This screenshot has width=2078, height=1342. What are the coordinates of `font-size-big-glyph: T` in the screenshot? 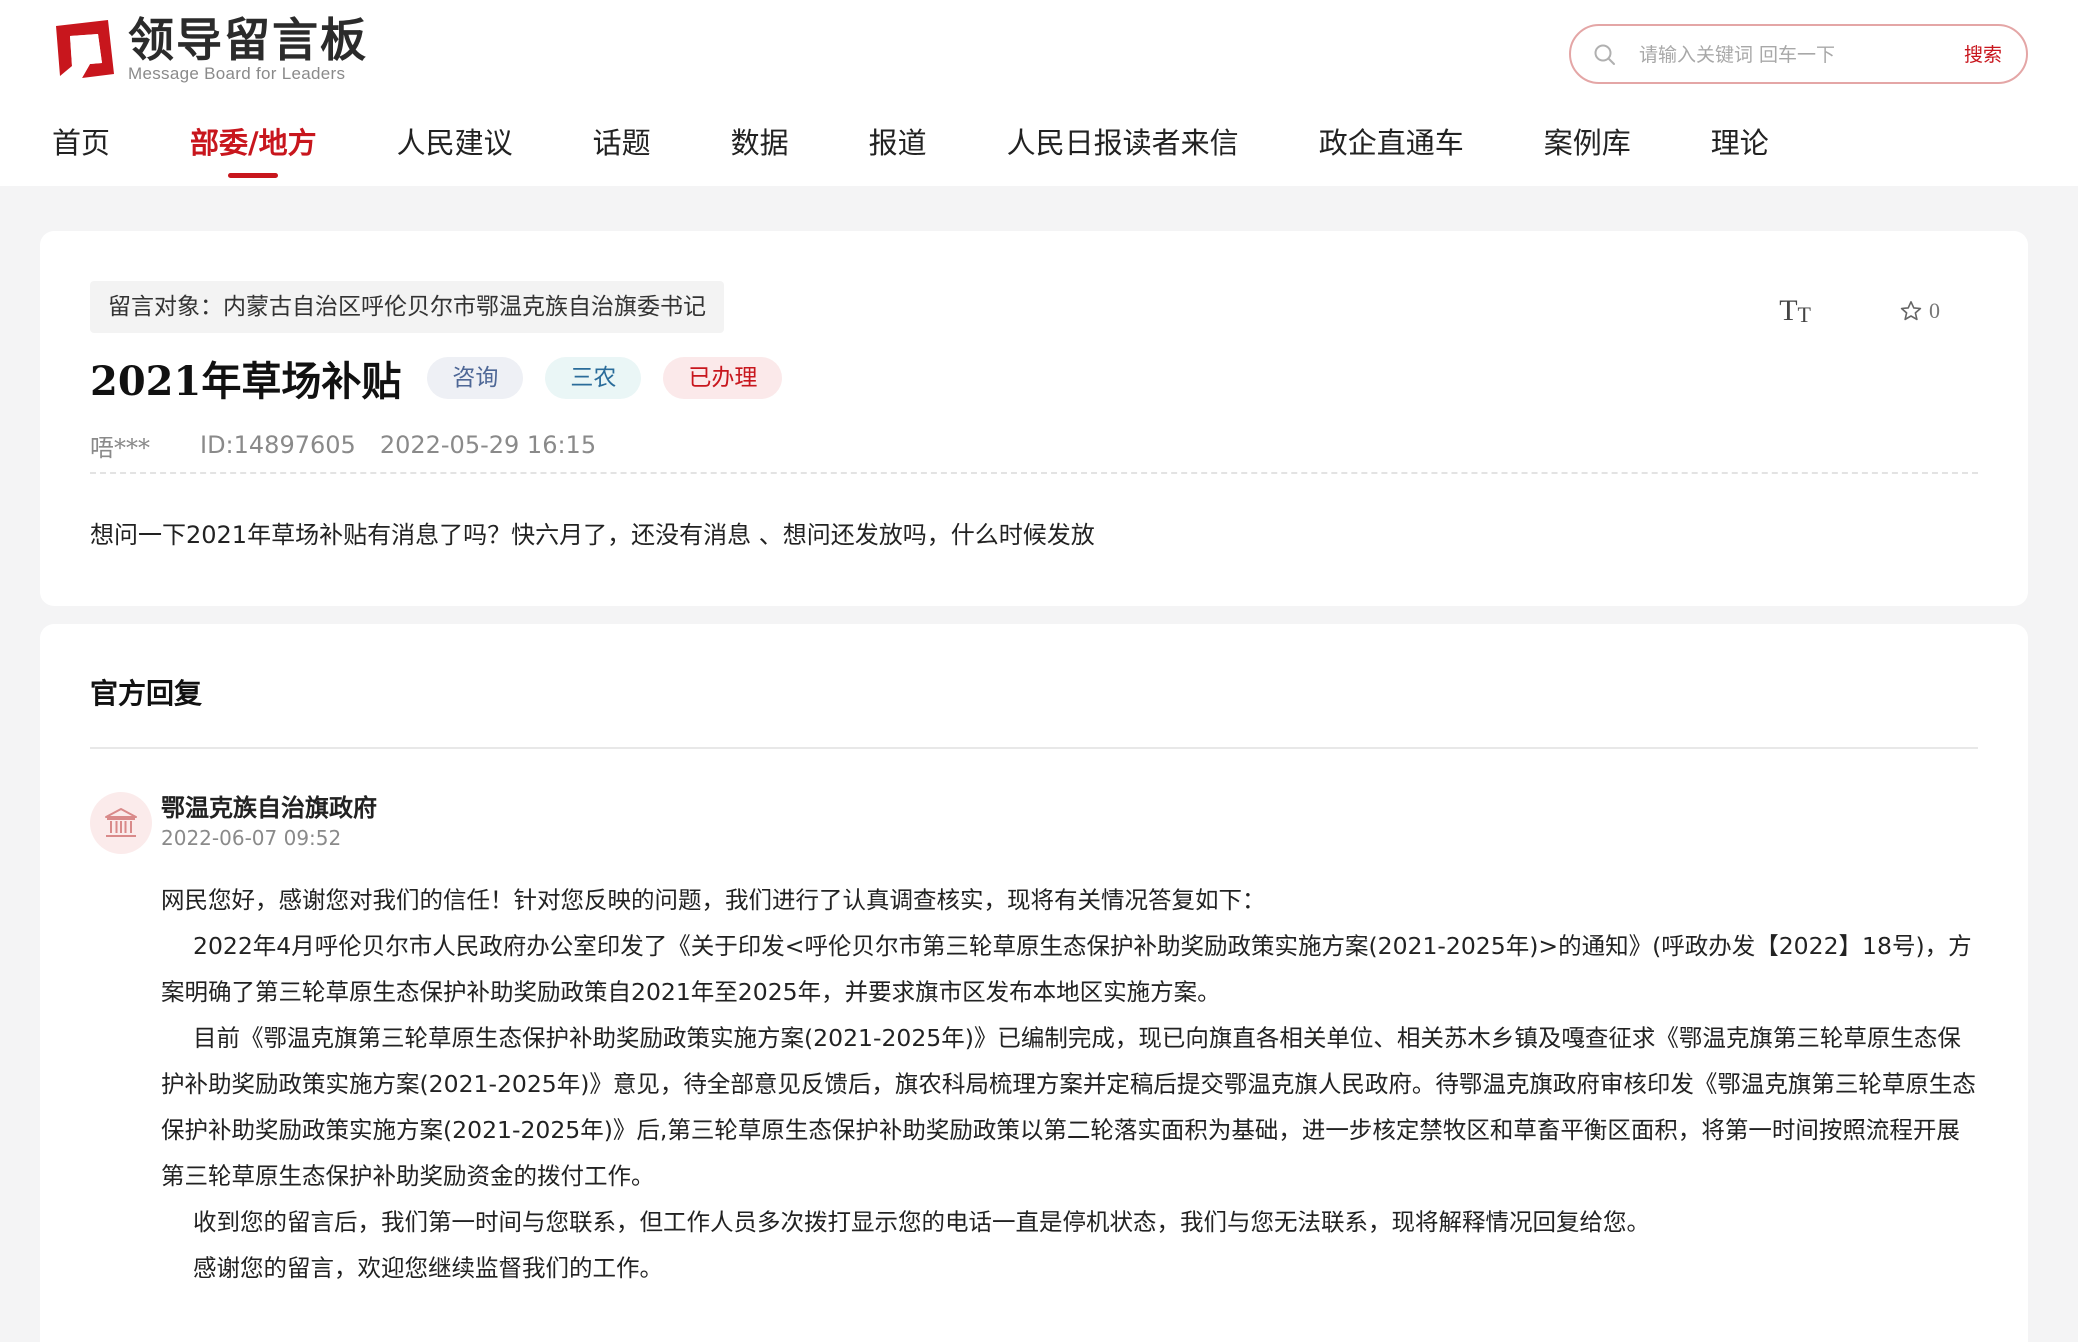 It's located at (1788, 310).